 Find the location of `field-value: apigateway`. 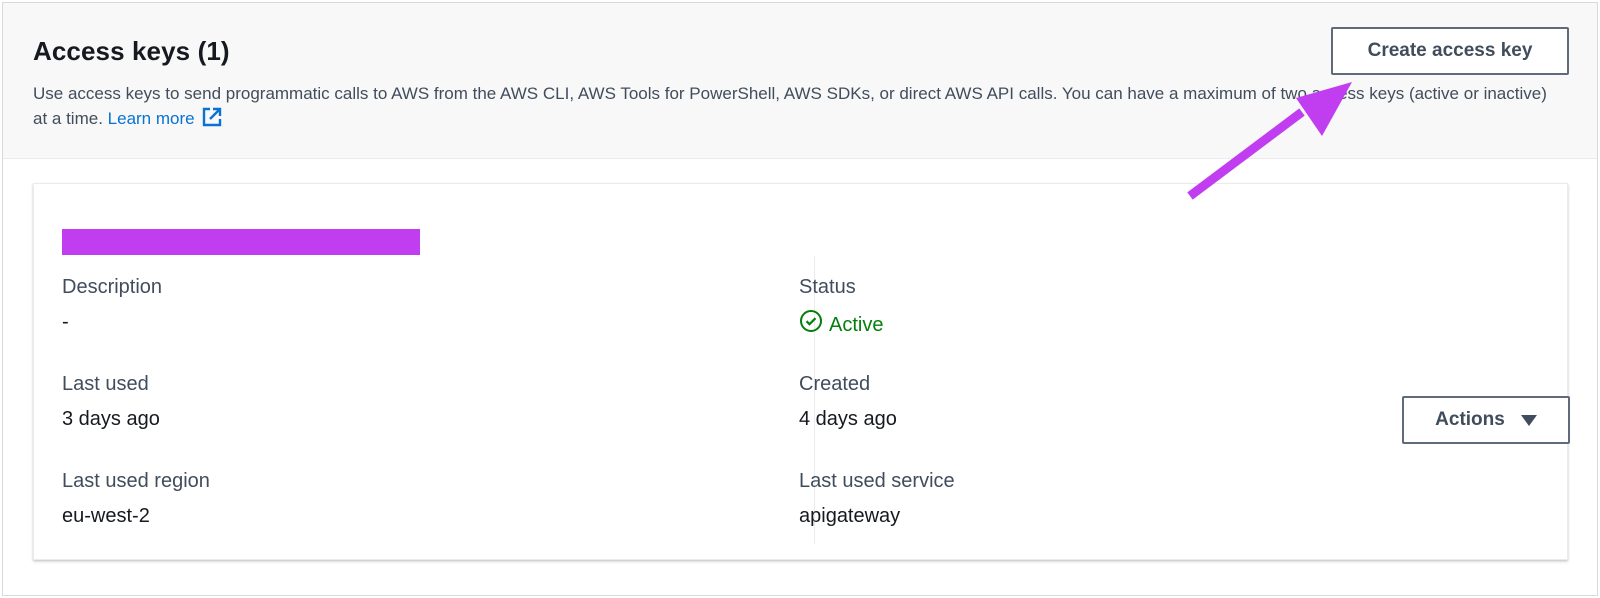

field-value: apigateway is located at coordinates (850, 516).